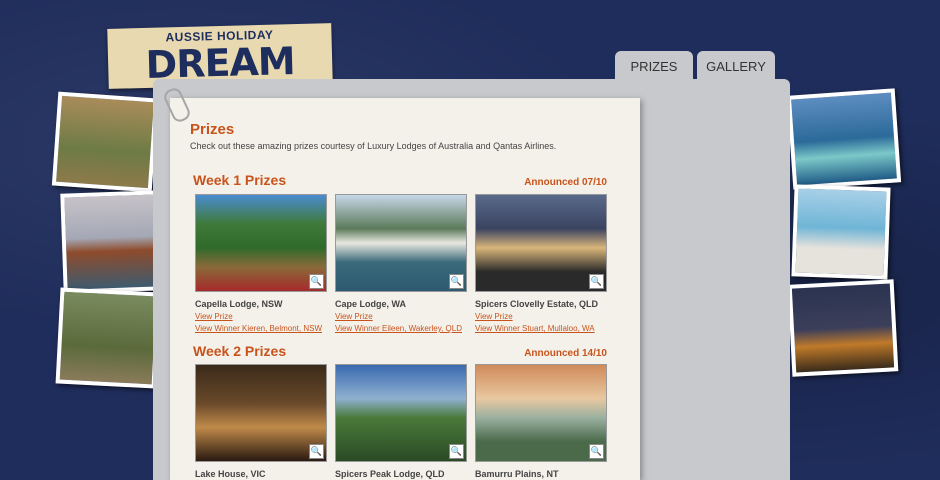  What do you see at coordinates (400, 328) in the screenshot?
I see `view-winner-link: View Winner Eileen, Wakerley, QLD` at bounding box center [400, 328].